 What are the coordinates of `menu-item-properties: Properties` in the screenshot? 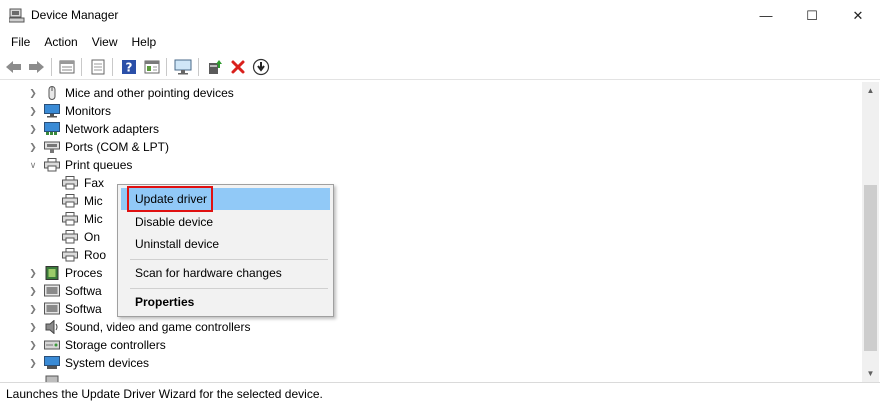 It's located at (225, 302).